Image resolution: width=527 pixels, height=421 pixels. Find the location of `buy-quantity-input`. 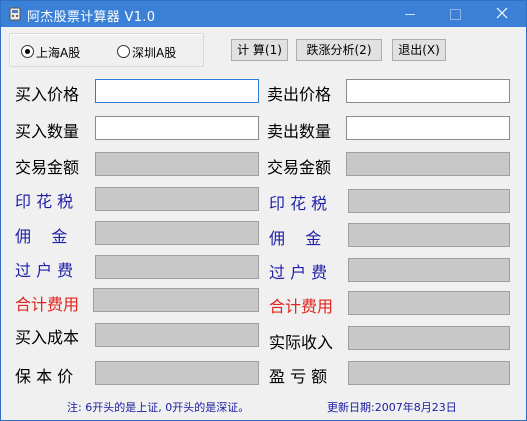

buy-quantity-input is located at coordinates (177, 128).